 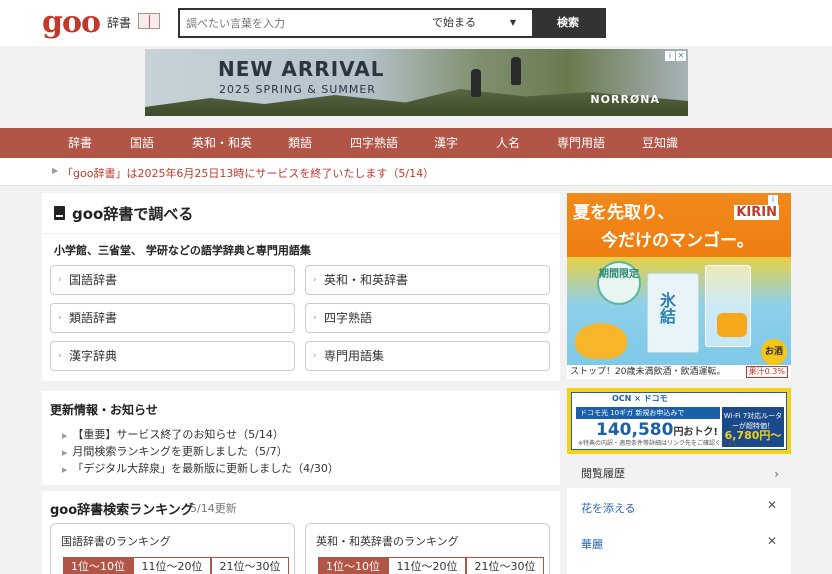 I want to click on dict-button-yoji: › 四字熟語, so click(x=427, y=318).